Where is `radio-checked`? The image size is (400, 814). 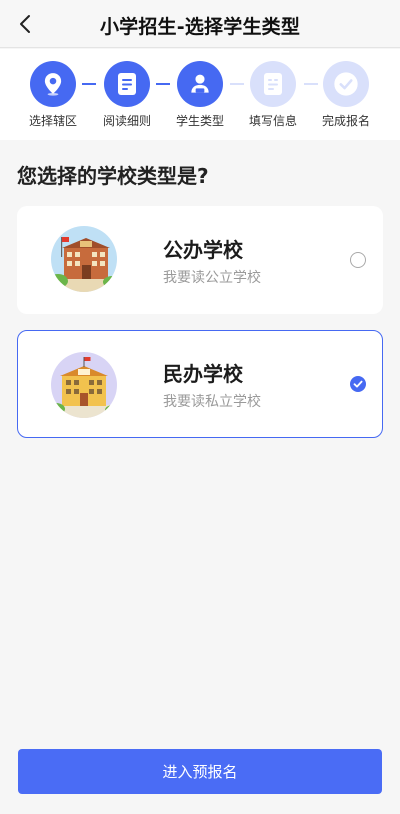
radio-checked is located at coordinates (358, 384).